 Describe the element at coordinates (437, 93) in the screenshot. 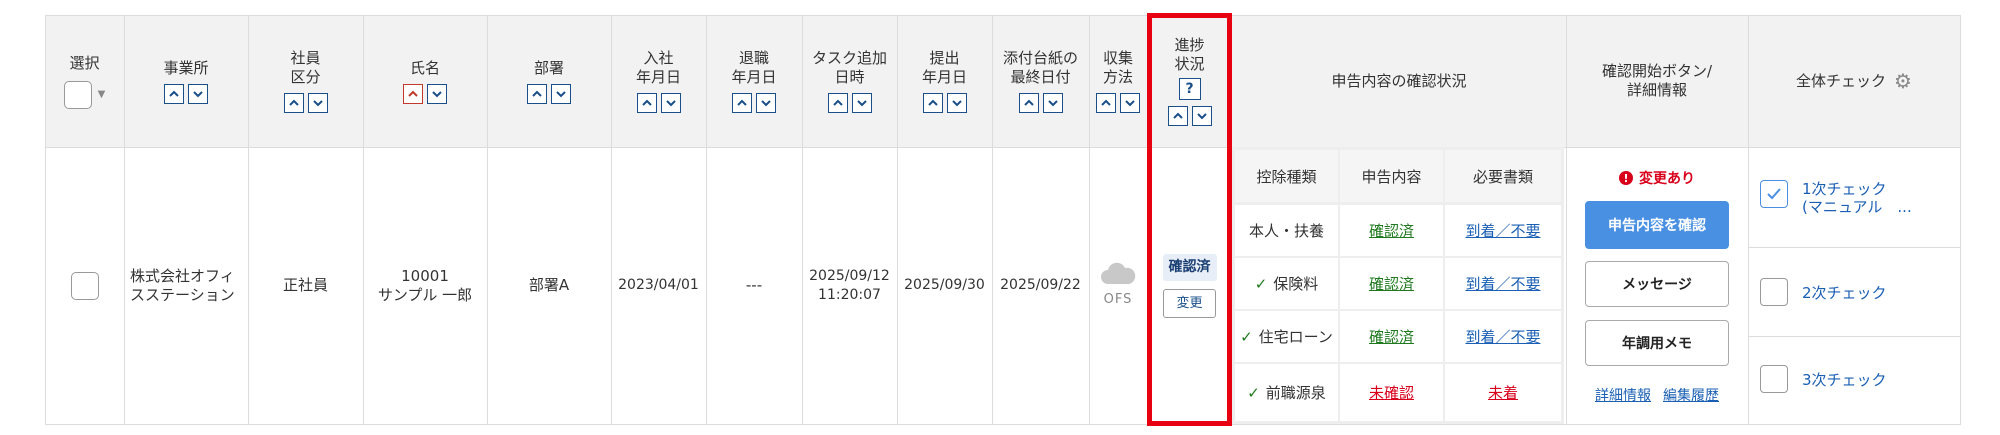

I see `sort-desc-name-button` at that location.